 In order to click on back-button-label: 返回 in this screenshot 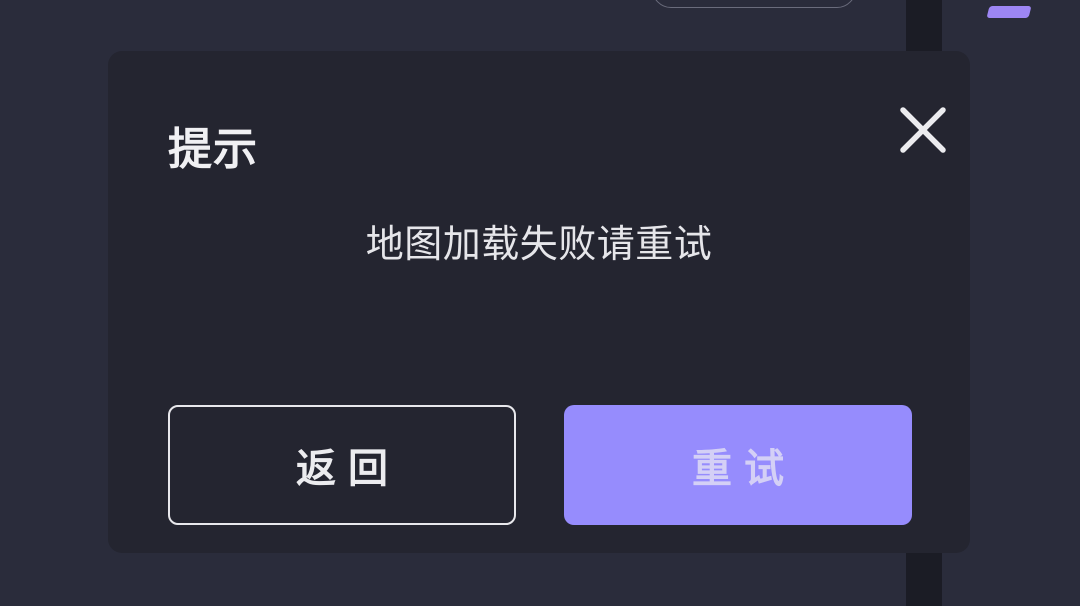, I will do `click(348, 469)`.